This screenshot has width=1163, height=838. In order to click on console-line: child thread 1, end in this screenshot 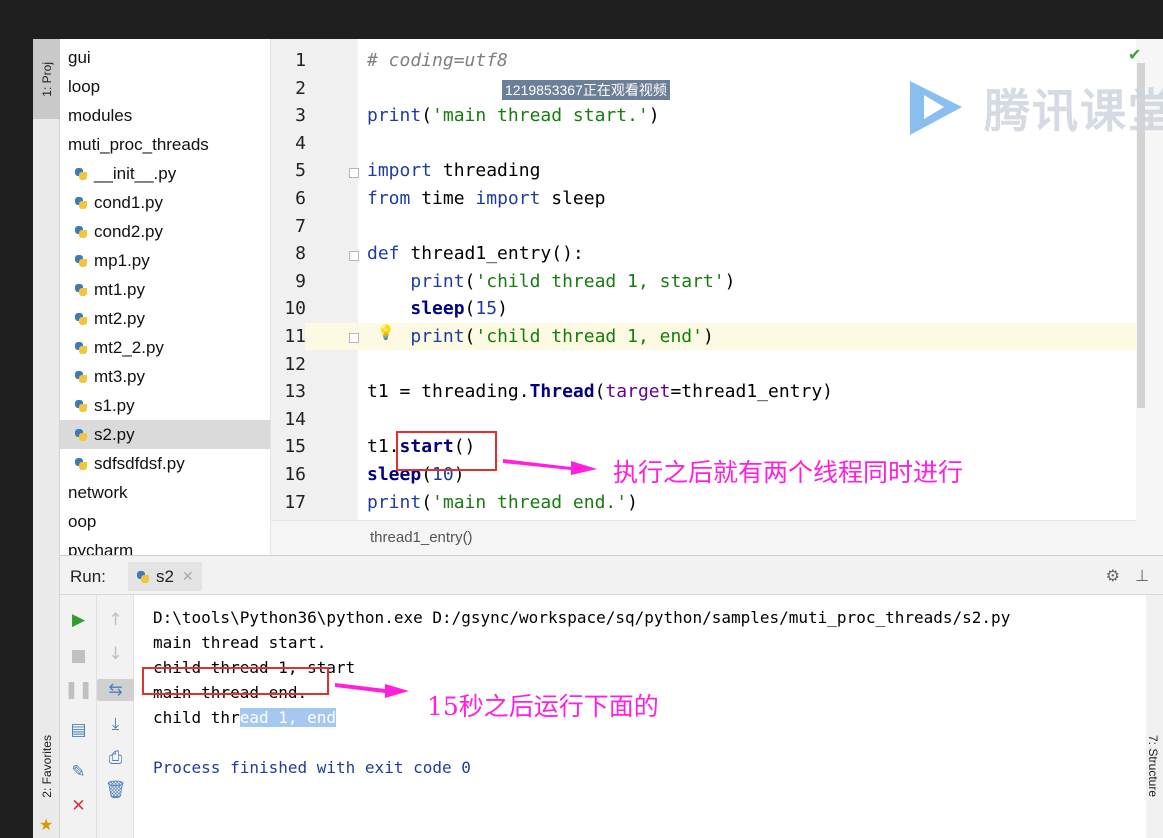, I will do `click(245, 717)`.